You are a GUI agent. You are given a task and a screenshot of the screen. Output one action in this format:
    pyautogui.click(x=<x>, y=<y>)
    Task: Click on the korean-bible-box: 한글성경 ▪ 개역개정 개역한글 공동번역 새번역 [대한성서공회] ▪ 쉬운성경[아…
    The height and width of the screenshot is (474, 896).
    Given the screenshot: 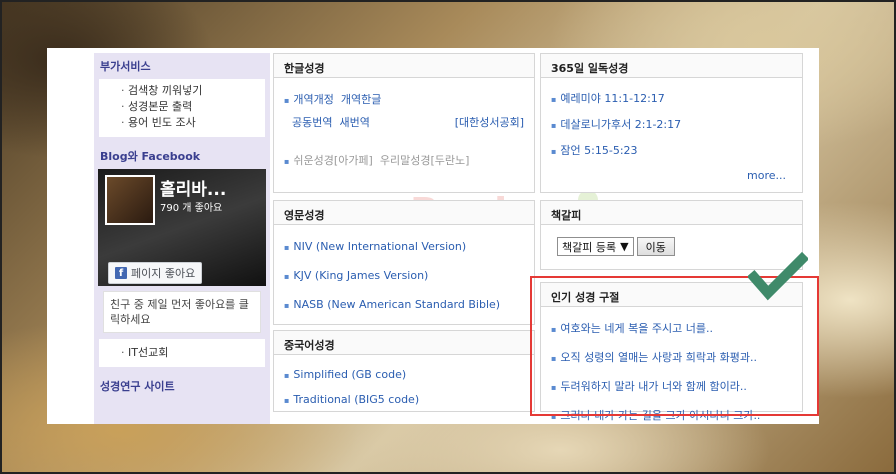 What is the action you would take?
    pyautogui.click(x=404, y=123)
    